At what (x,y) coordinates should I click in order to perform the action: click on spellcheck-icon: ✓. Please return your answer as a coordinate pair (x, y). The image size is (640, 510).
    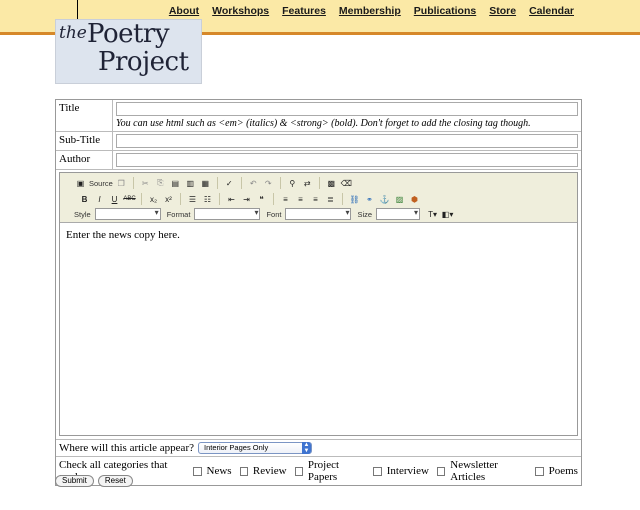
    Looking at the image, I should click on (229, 183).